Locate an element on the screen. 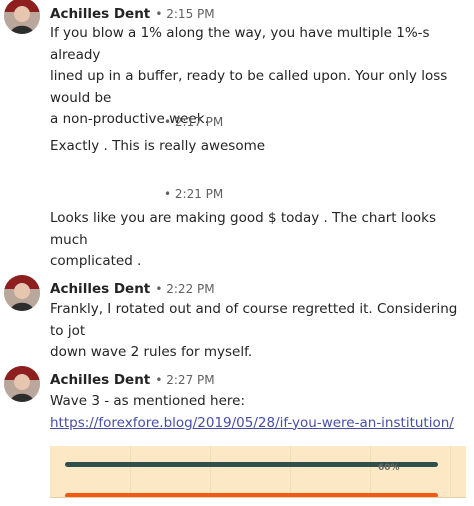 This screenshot has width=474, height=506. message-line: Wave 3 - as mentioned here: is located at coordinates (147, 401).